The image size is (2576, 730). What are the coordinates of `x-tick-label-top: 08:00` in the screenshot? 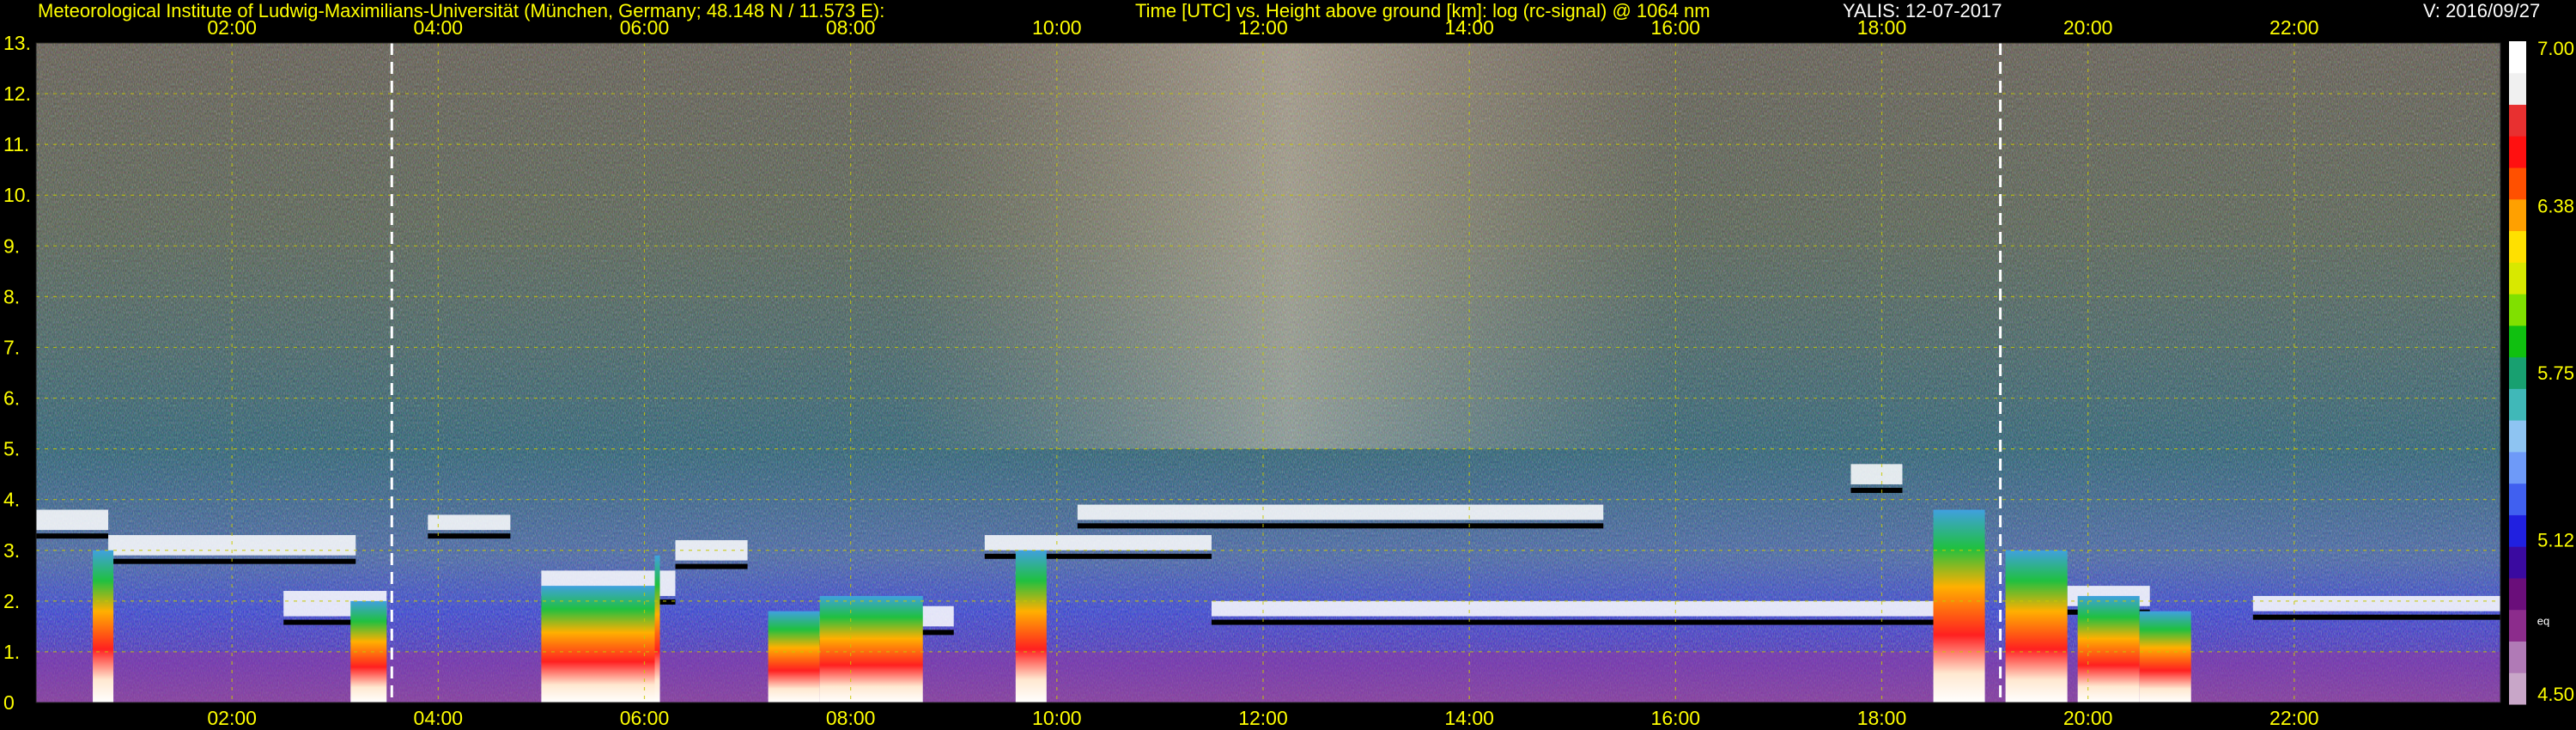 It's located at (851, 27).